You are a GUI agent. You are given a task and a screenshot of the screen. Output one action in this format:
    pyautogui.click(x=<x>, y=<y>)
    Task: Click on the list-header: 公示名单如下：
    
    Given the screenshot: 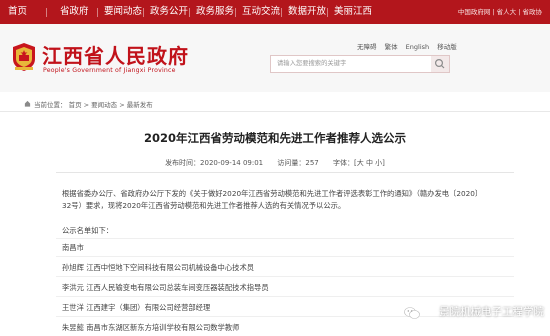 What is the action you would take?
    pyautogui.click(x=88, y=230)
    